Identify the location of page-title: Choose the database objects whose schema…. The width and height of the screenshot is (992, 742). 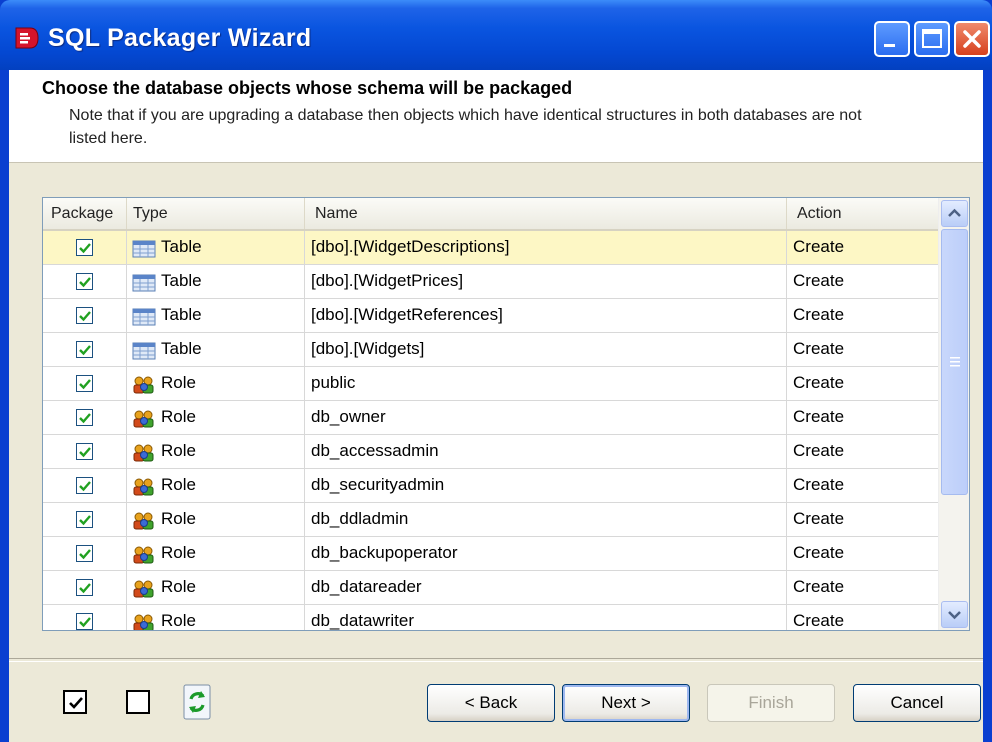
(307, 88).